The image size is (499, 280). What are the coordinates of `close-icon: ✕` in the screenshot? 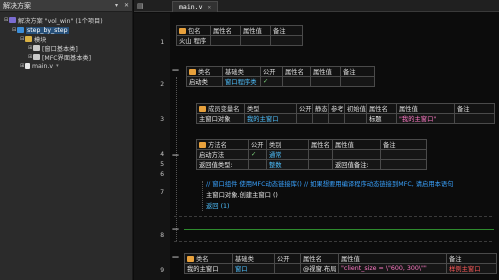 It's located at (126, 5).